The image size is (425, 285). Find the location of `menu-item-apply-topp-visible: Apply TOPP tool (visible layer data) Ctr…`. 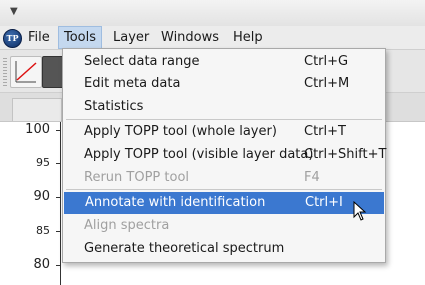

menu-item-apply-topp-visible: Apply TOPP tool (visible layer data) Ctr… is located at coordinates (225, 155).